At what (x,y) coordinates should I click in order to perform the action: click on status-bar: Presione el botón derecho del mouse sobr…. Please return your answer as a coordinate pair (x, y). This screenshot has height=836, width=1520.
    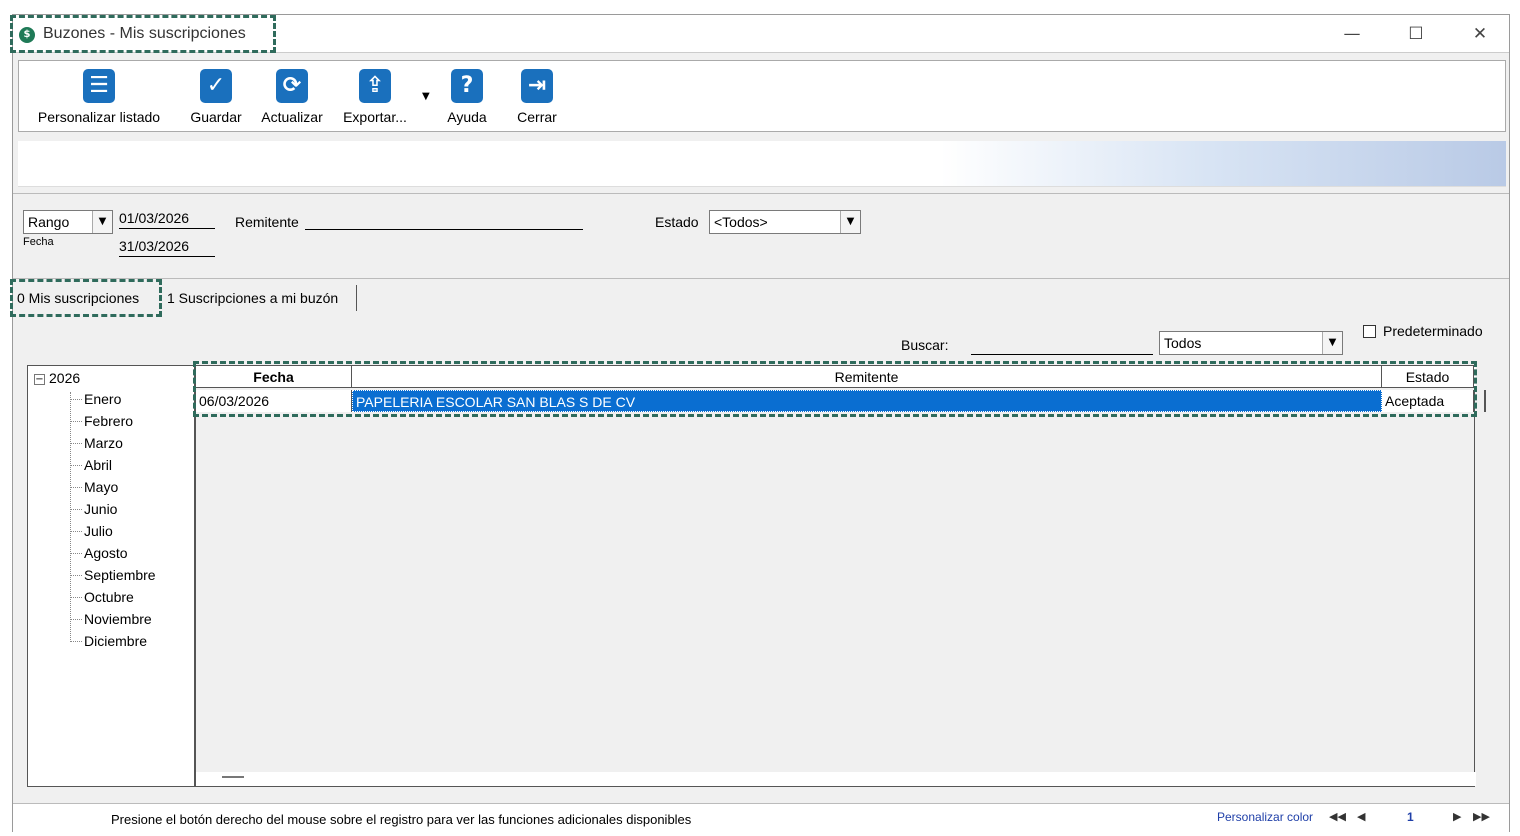
    Looking at the image, I should click on (761, 818).